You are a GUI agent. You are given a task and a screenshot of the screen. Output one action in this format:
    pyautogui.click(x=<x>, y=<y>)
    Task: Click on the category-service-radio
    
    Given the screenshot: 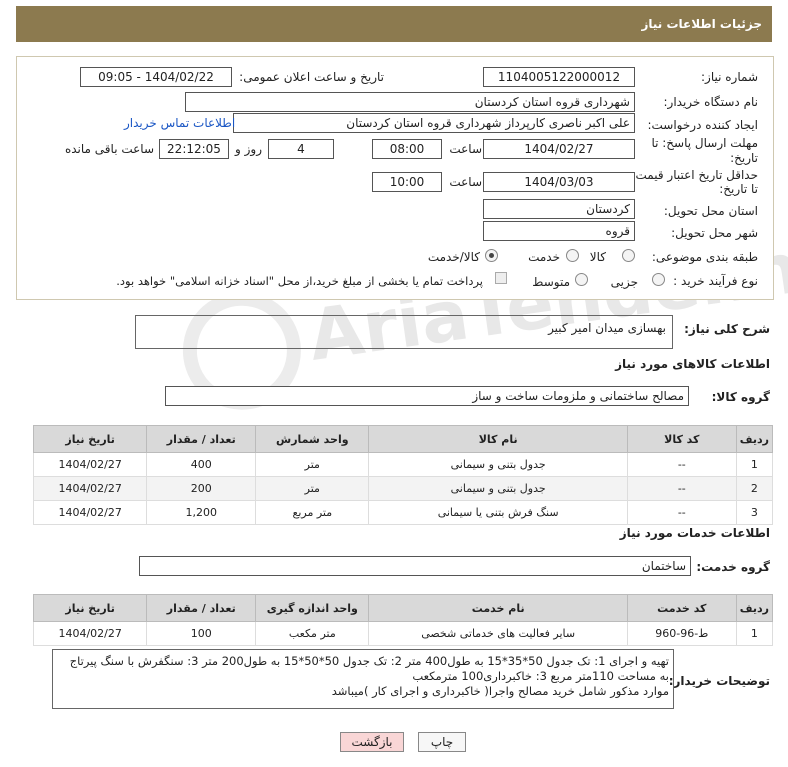 What is the action you would take?
    pyautogui.click(x=572, y=255)
    